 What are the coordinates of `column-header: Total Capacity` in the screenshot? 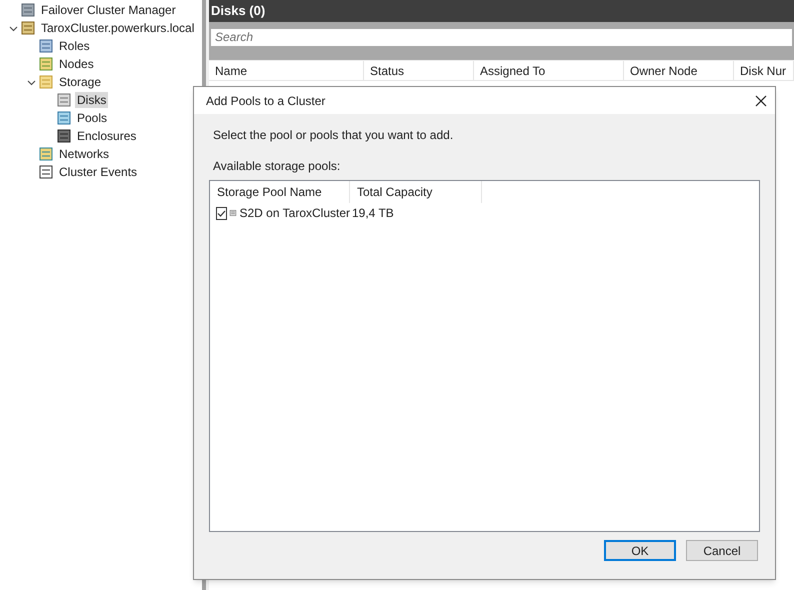 It's located at (416, 192).